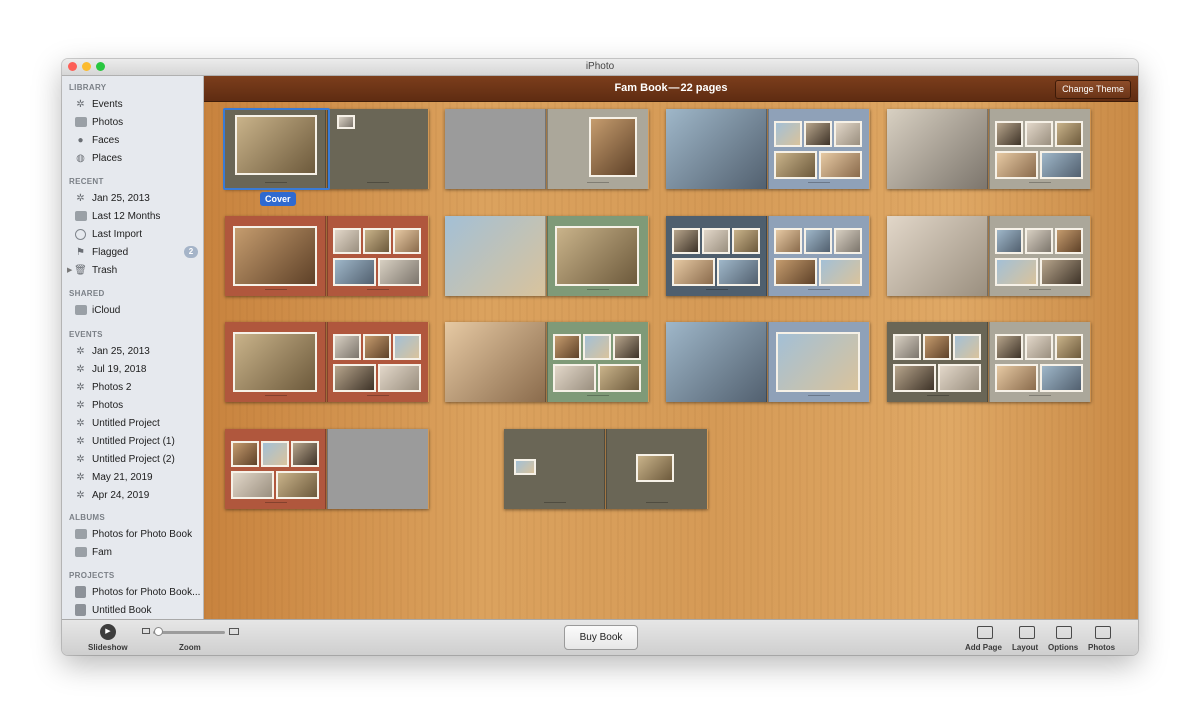 This screenshot has width=1200, height=715. Describe the element at coordinates (138, 216) in the screenshot. I see `sidebar-item-last-12-months: Last 12 Months` at that location.